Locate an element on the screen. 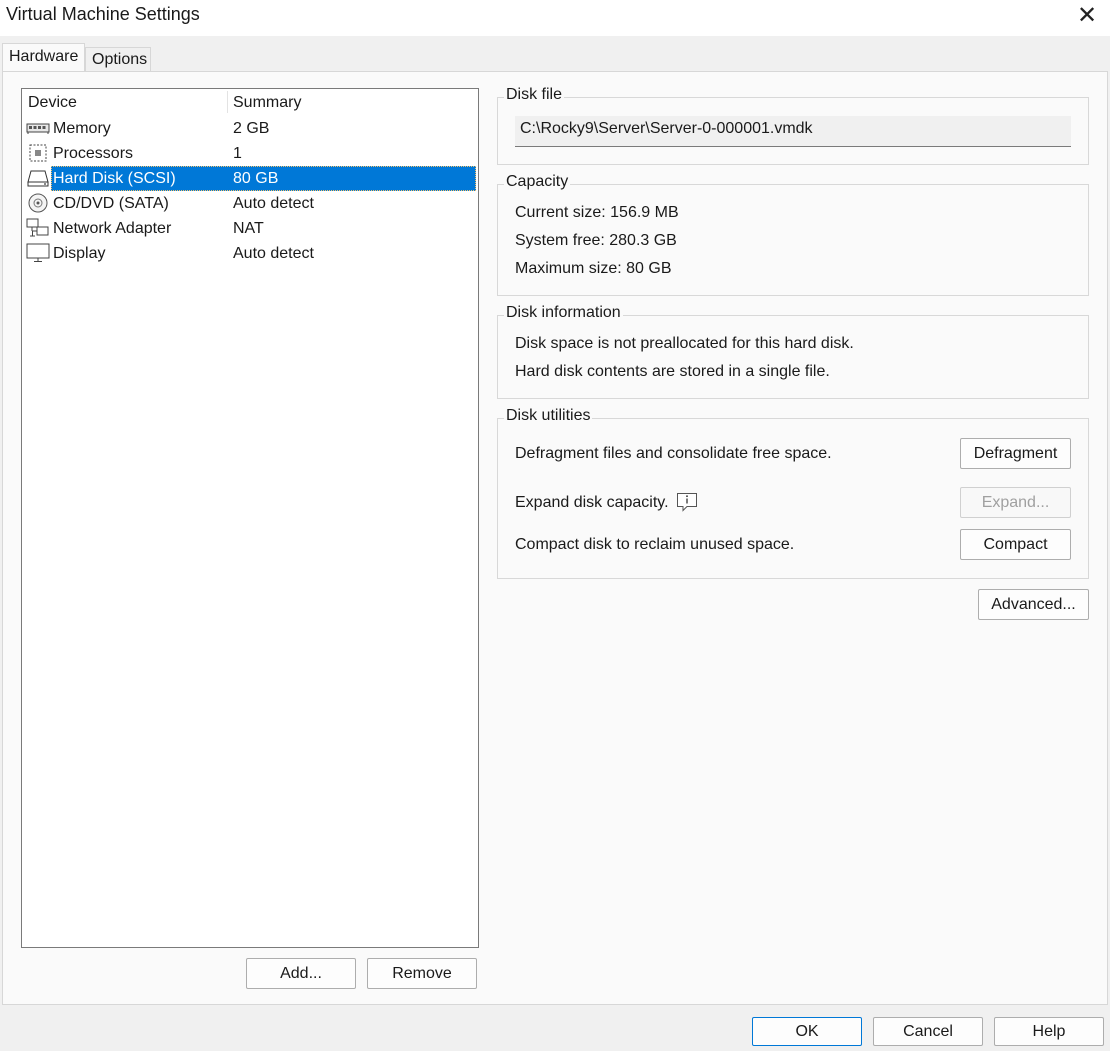 This screenshot has width=1110, height=1051. device-row-memory: Memory 2 GB is located at coordinates (250, 128).